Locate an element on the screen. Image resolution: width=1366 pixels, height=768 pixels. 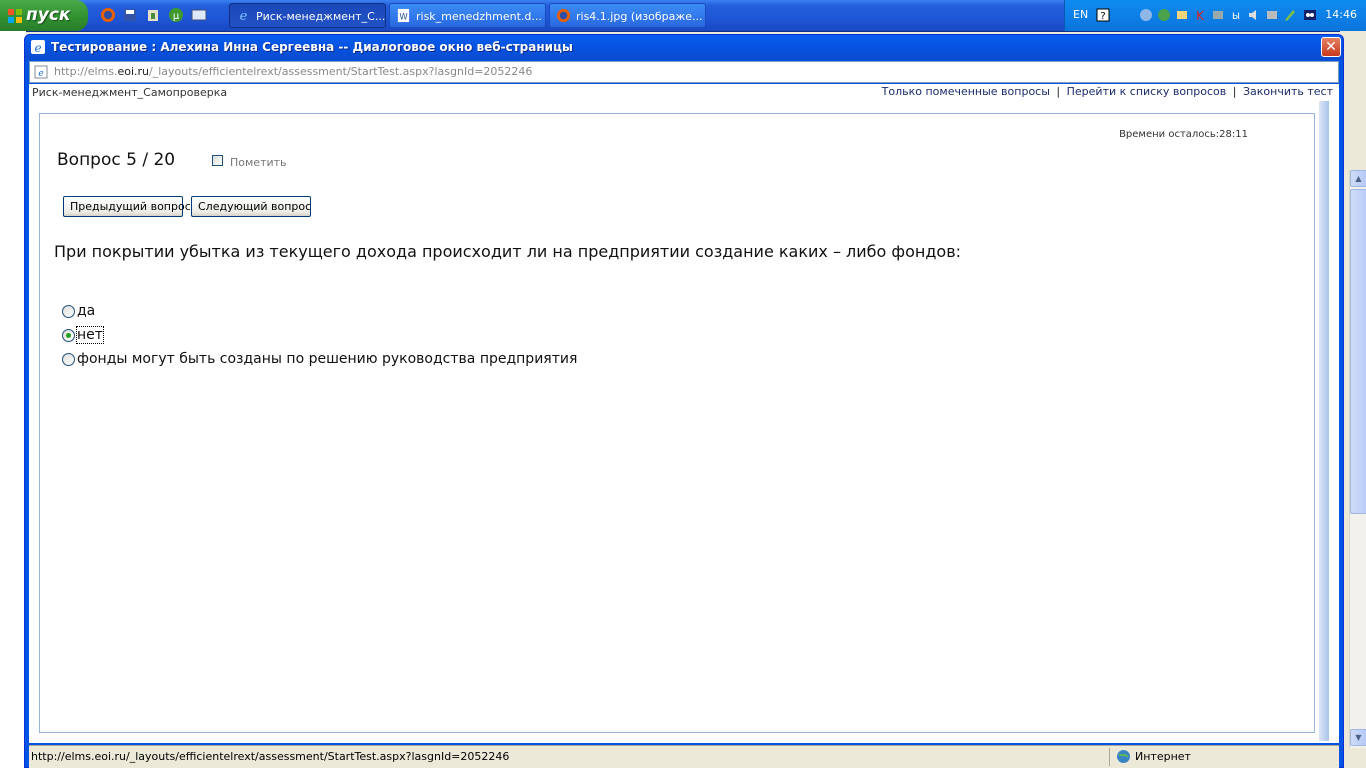
utorrent-icon: µ is located at coordinates (176, 15).